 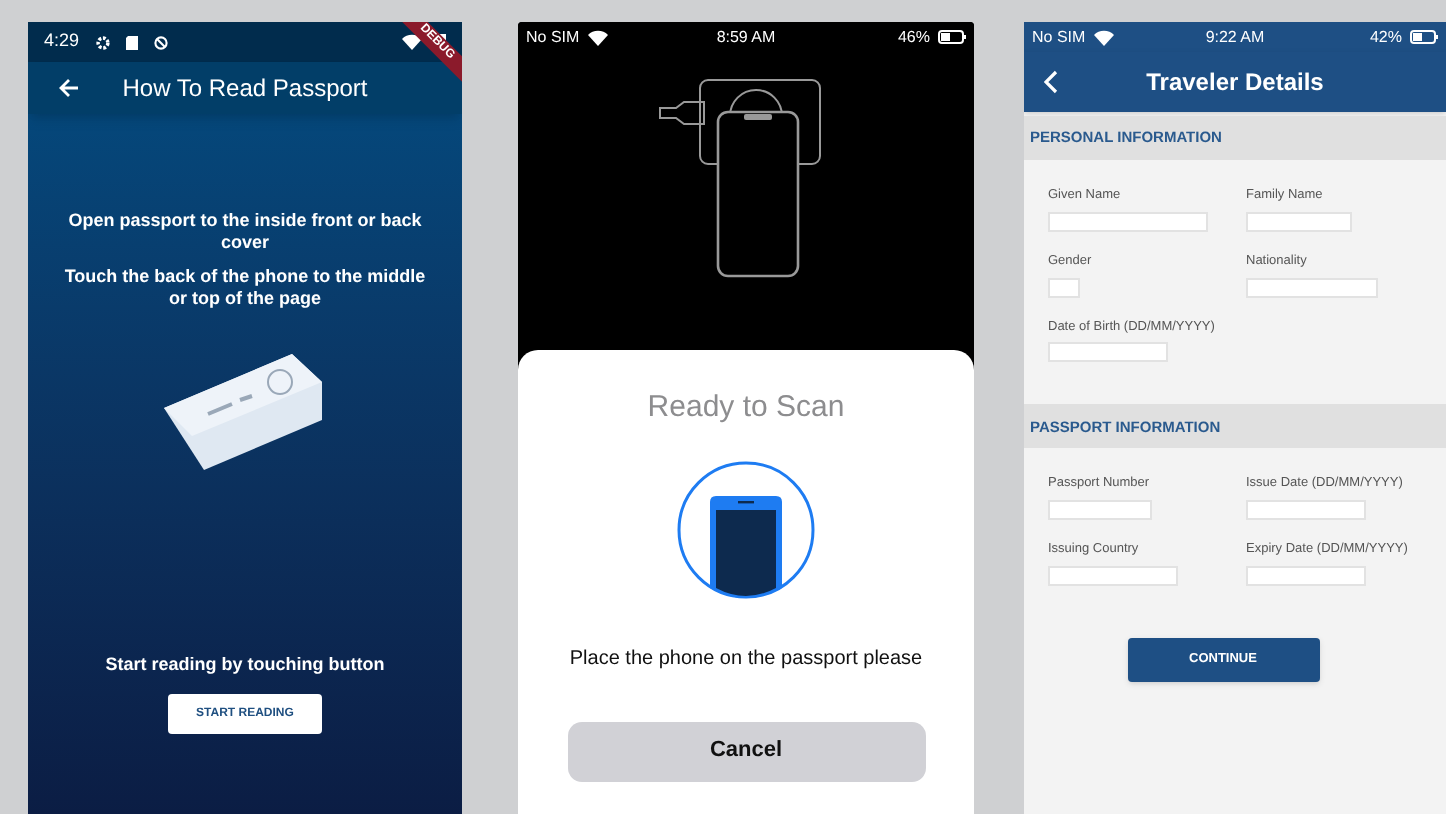 What do you see at coordinates (746, 37) in the screenshot?
I see `status-time: 8:59 AM` at bounding box center [746, 37].